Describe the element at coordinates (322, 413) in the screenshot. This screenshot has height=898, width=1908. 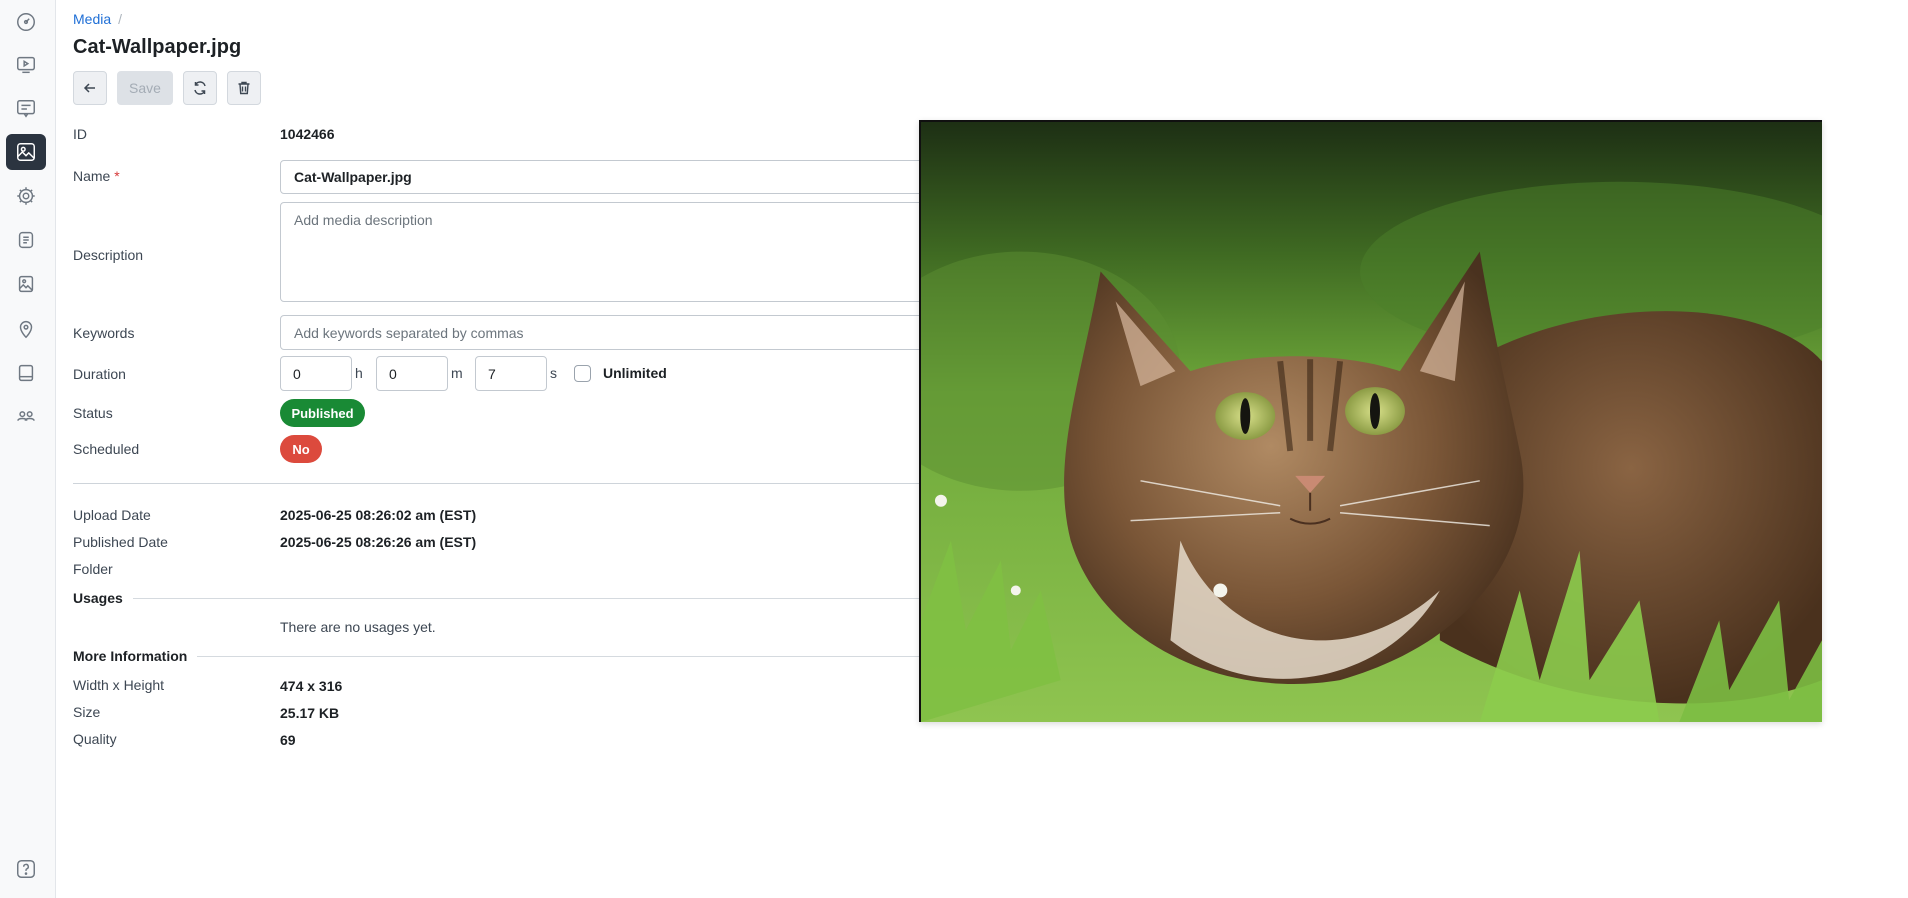
I see `status-badge: Published` at that location.